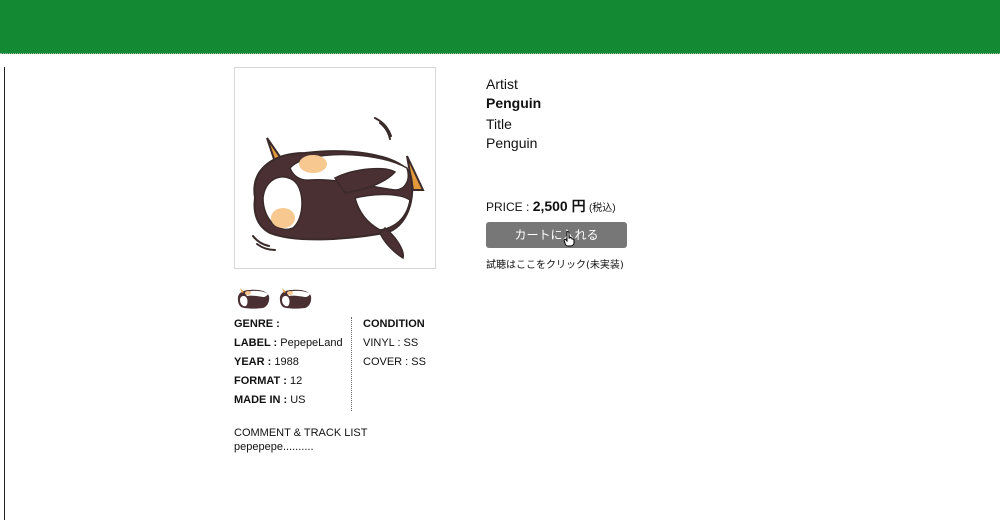  I want to click on format-row: FORMAT : 12, so click(292, 382).